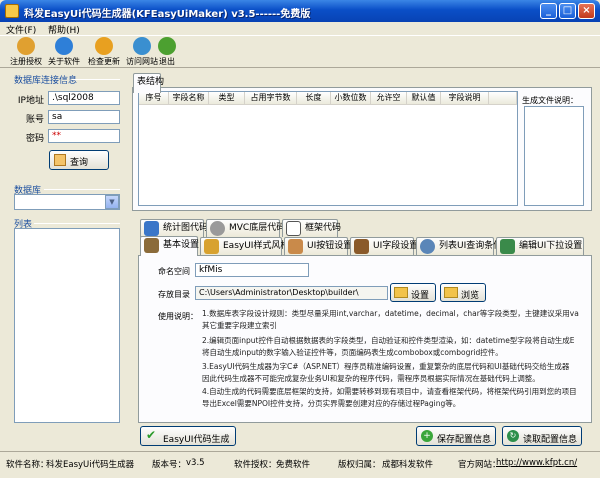 The image size is (600, 478). I want to click on check-update-button: 检查更新, so click(104, 52).